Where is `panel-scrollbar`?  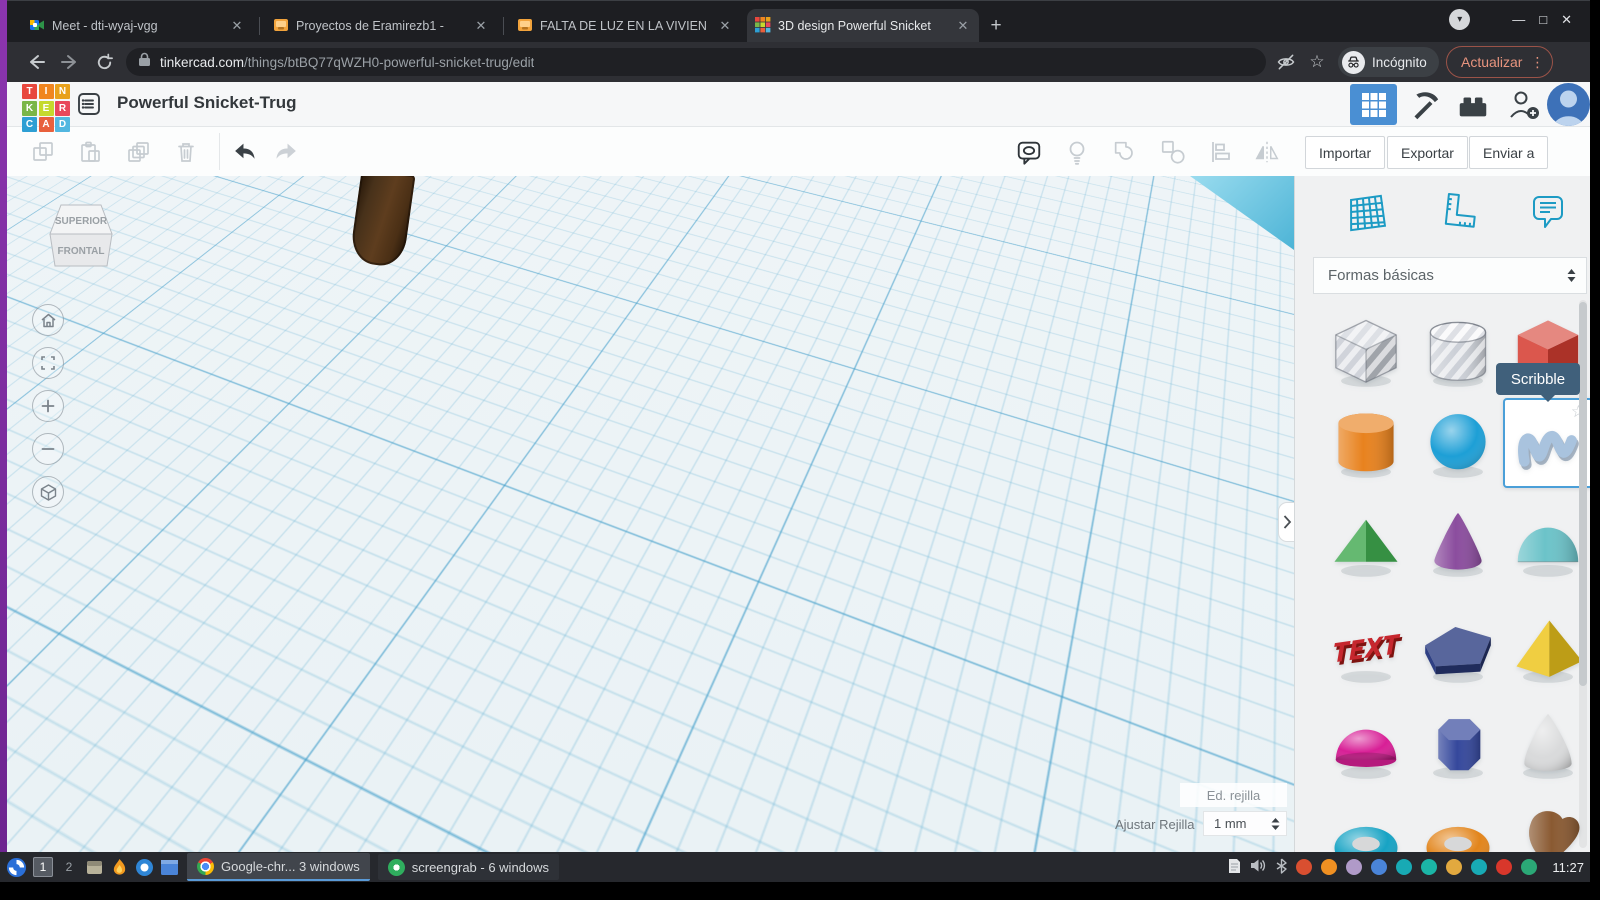 panel-scrollbar is located at coordinates (1583, 574).